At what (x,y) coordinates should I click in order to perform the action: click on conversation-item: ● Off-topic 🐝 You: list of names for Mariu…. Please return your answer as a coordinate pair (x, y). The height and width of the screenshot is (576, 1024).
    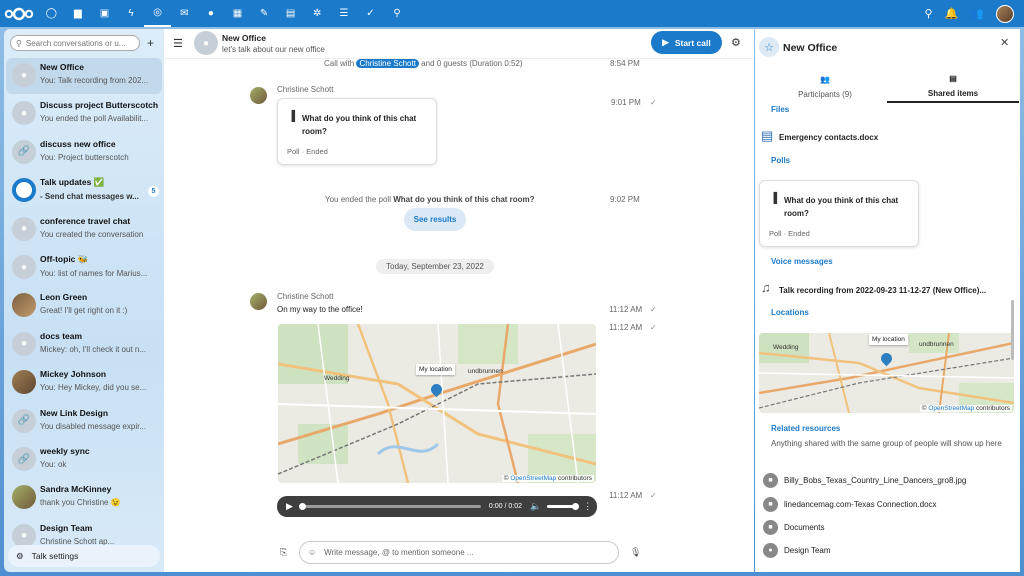
    Looking at the image, I should click on (84, 268).